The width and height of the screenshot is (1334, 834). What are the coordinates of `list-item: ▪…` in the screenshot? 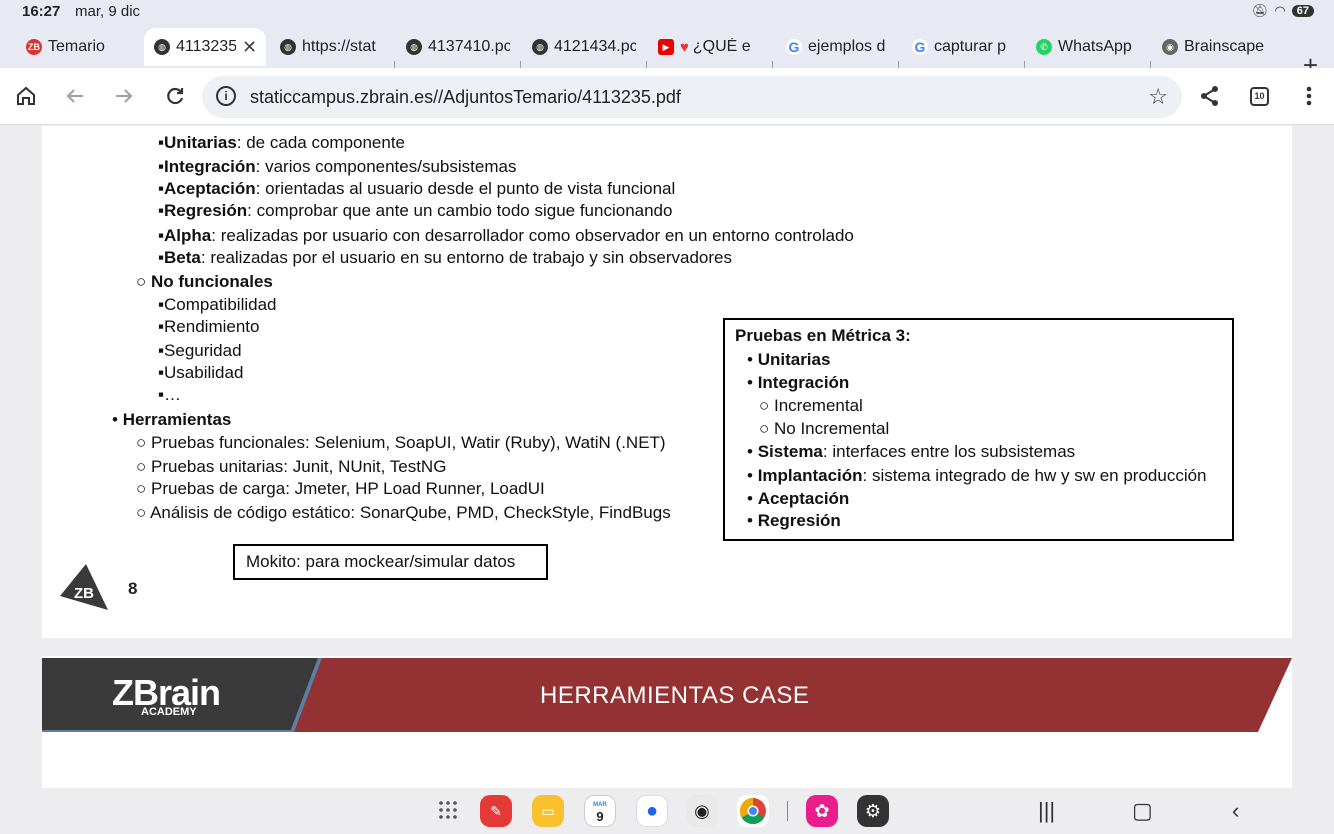 It's located at (170, 394).